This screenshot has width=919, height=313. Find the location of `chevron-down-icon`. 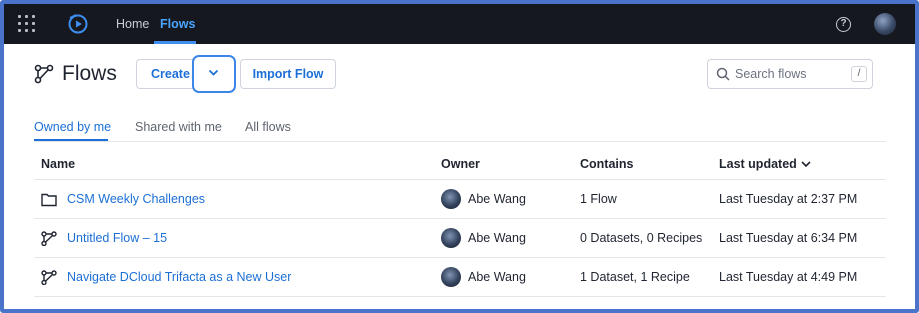

chevron-down-icon is located at coordinates (213, 72).